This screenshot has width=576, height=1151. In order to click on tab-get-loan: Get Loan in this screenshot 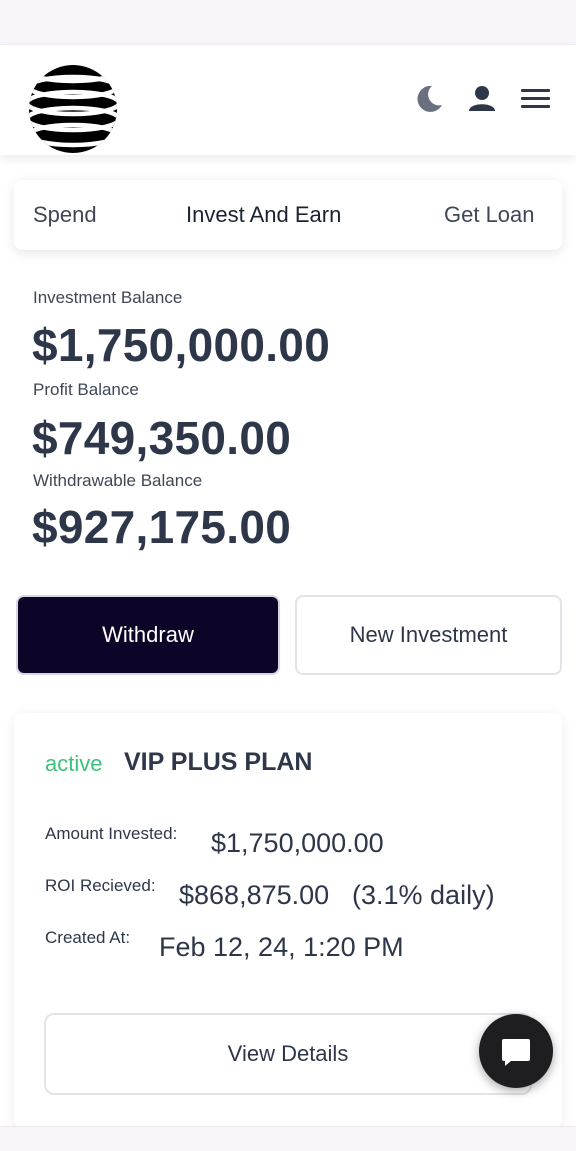, I will do `click(489, 215)`.